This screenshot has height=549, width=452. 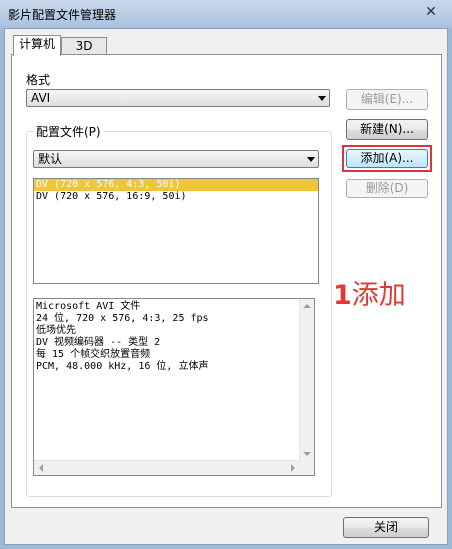 I want to click on list-item: DV (720 x 576, 4:3, 50i), so click(x=176, y=185).